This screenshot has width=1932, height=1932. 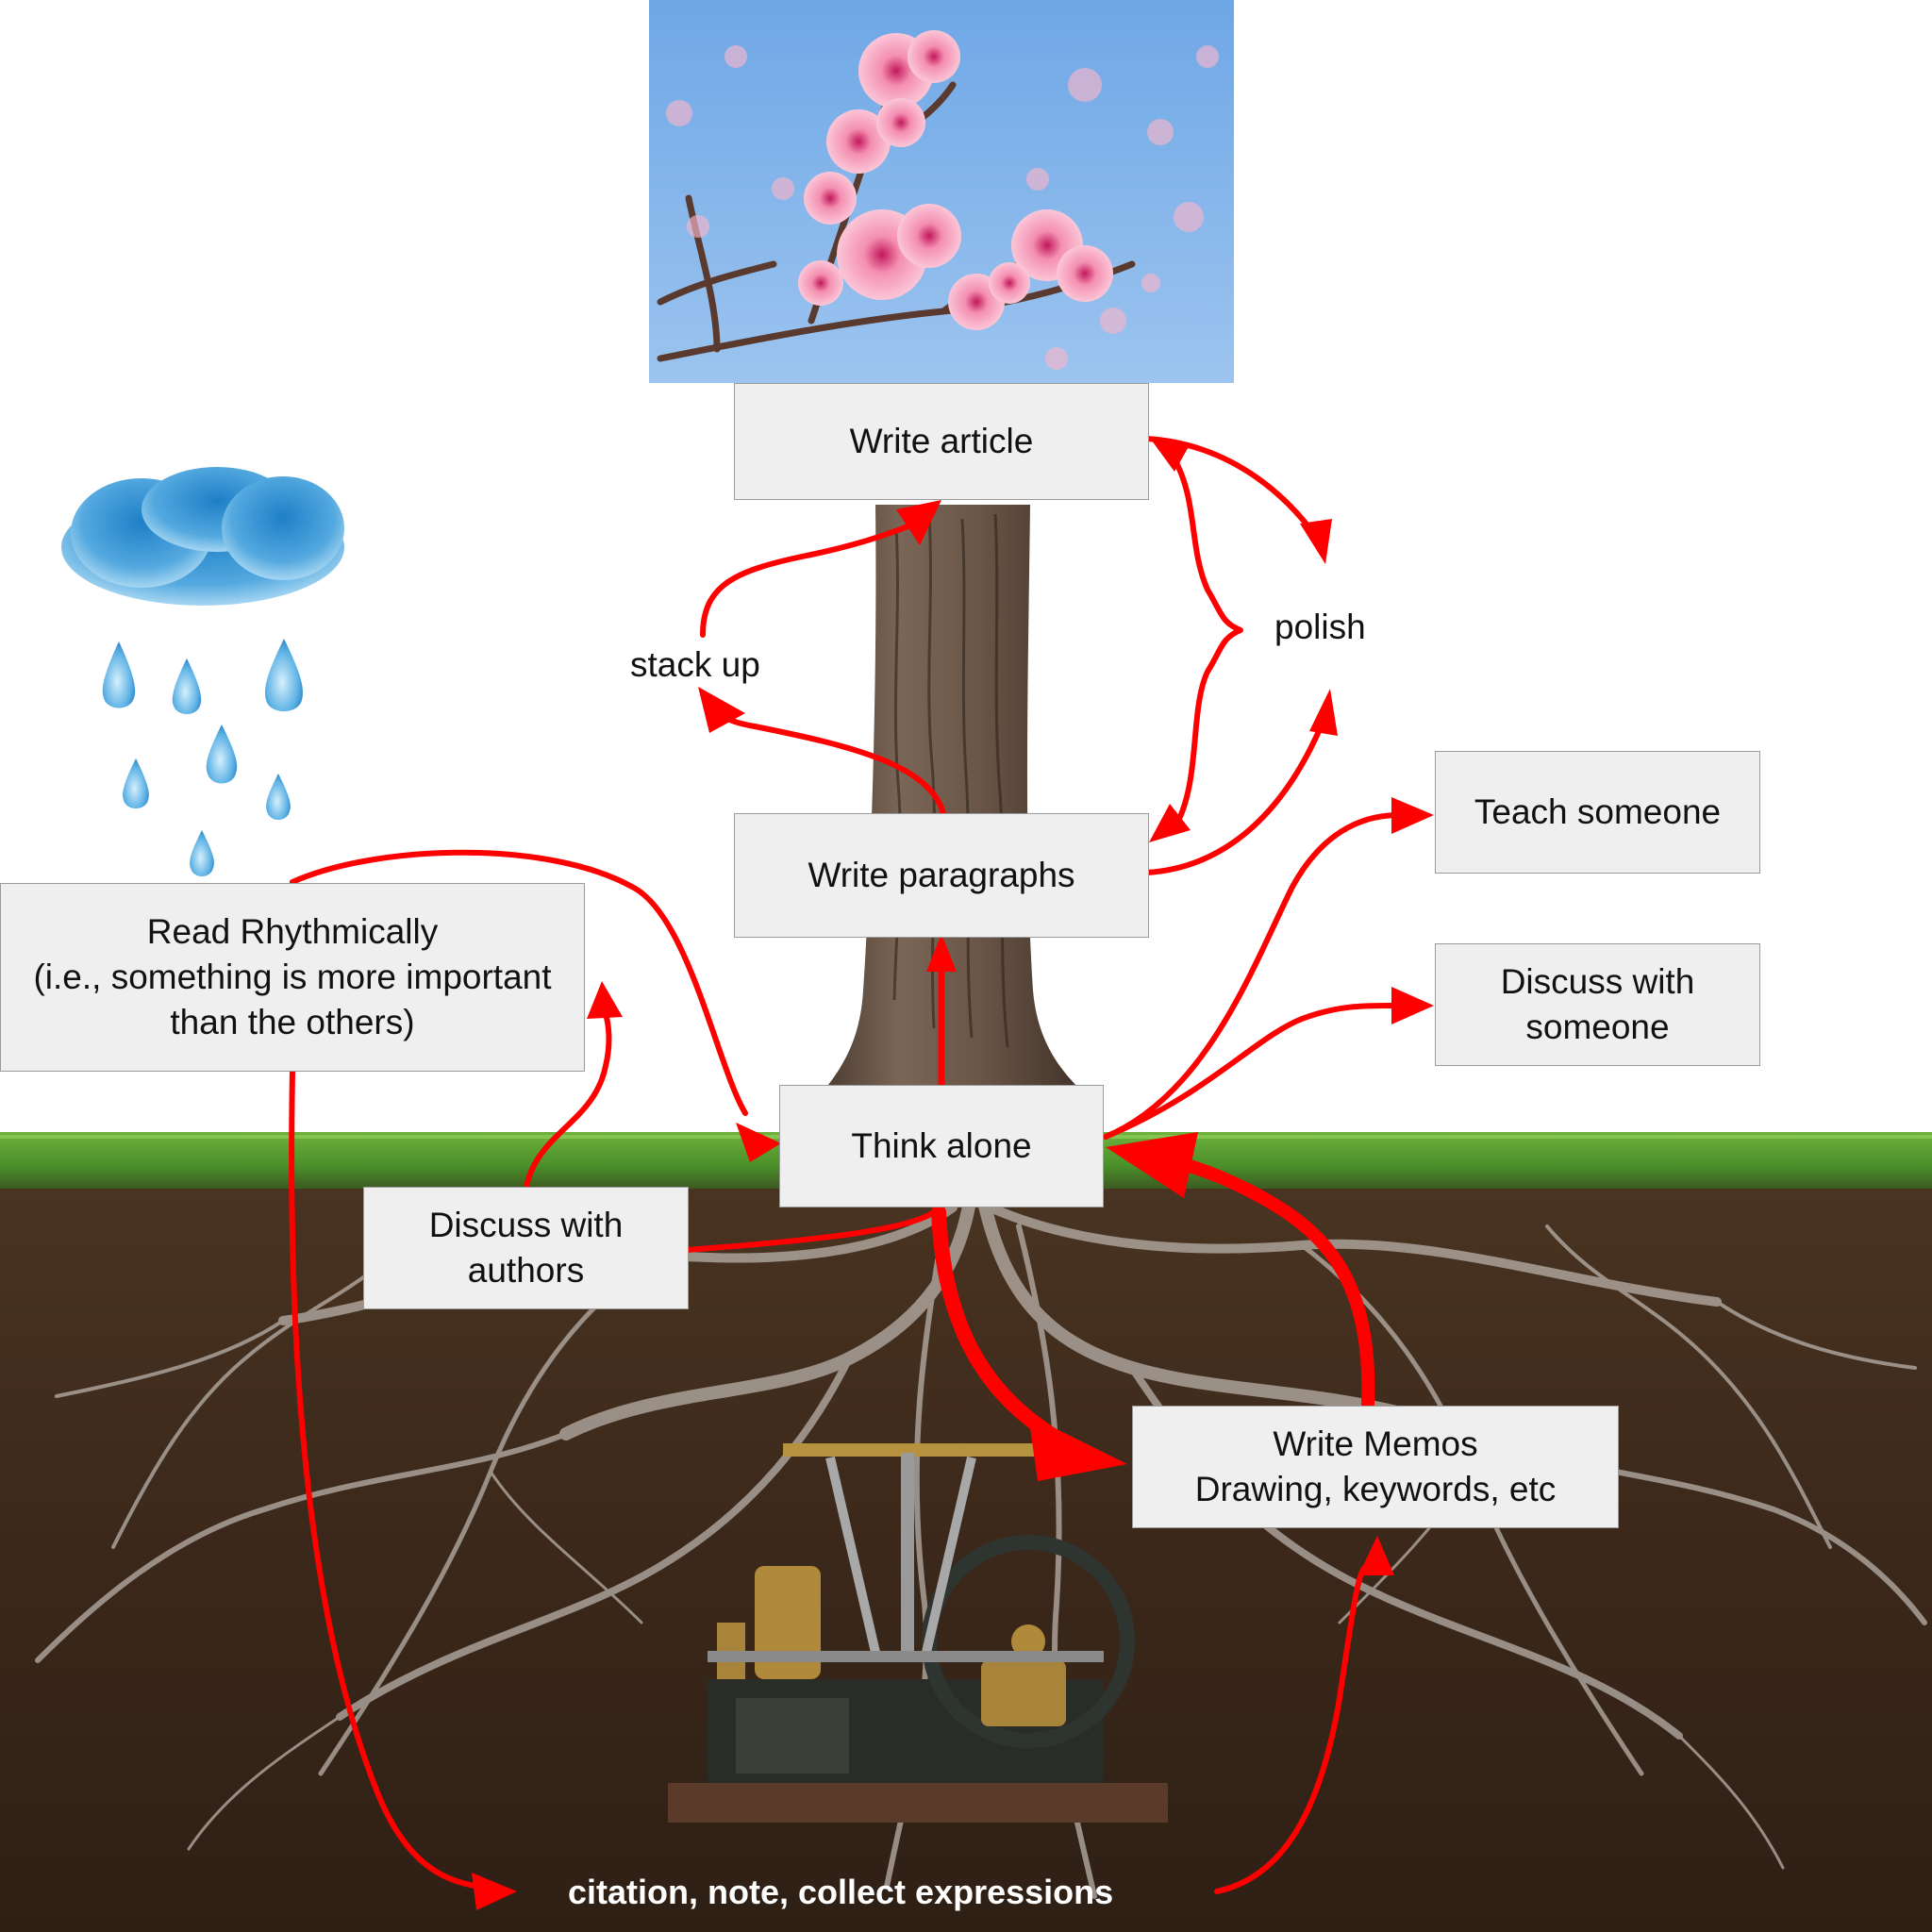 I want to click on think-alone-label: Think alone, so click(x=942, y=1145).